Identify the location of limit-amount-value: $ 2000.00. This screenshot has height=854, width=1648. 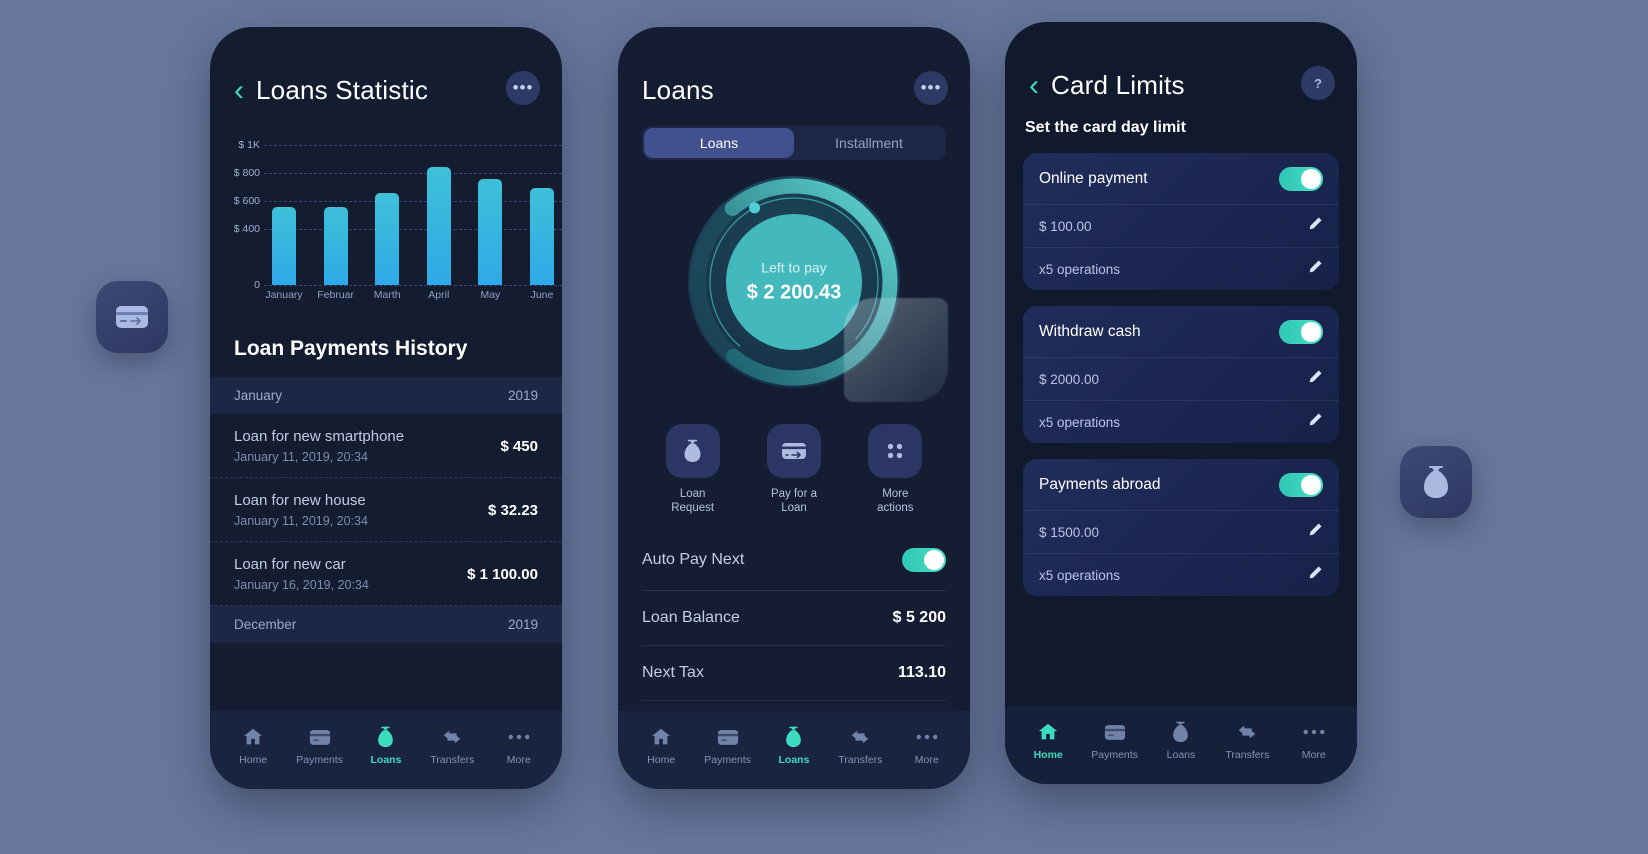
(1069, 379).